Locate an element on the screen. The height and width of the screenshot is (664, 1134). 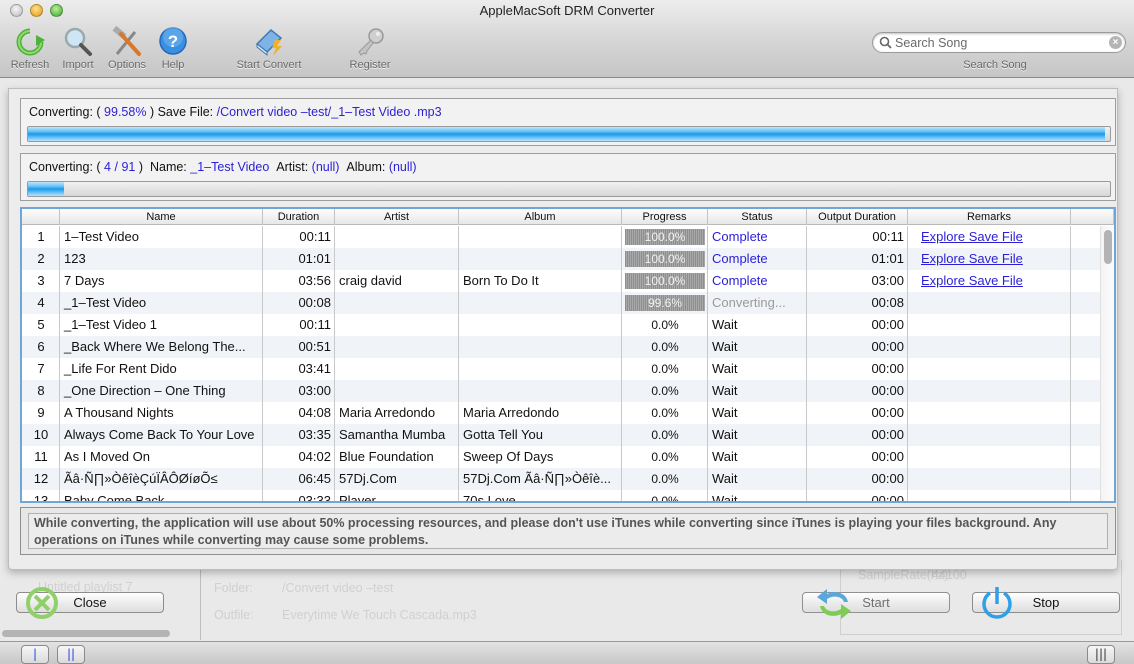
search-input is located at coordinates (1000, 42).